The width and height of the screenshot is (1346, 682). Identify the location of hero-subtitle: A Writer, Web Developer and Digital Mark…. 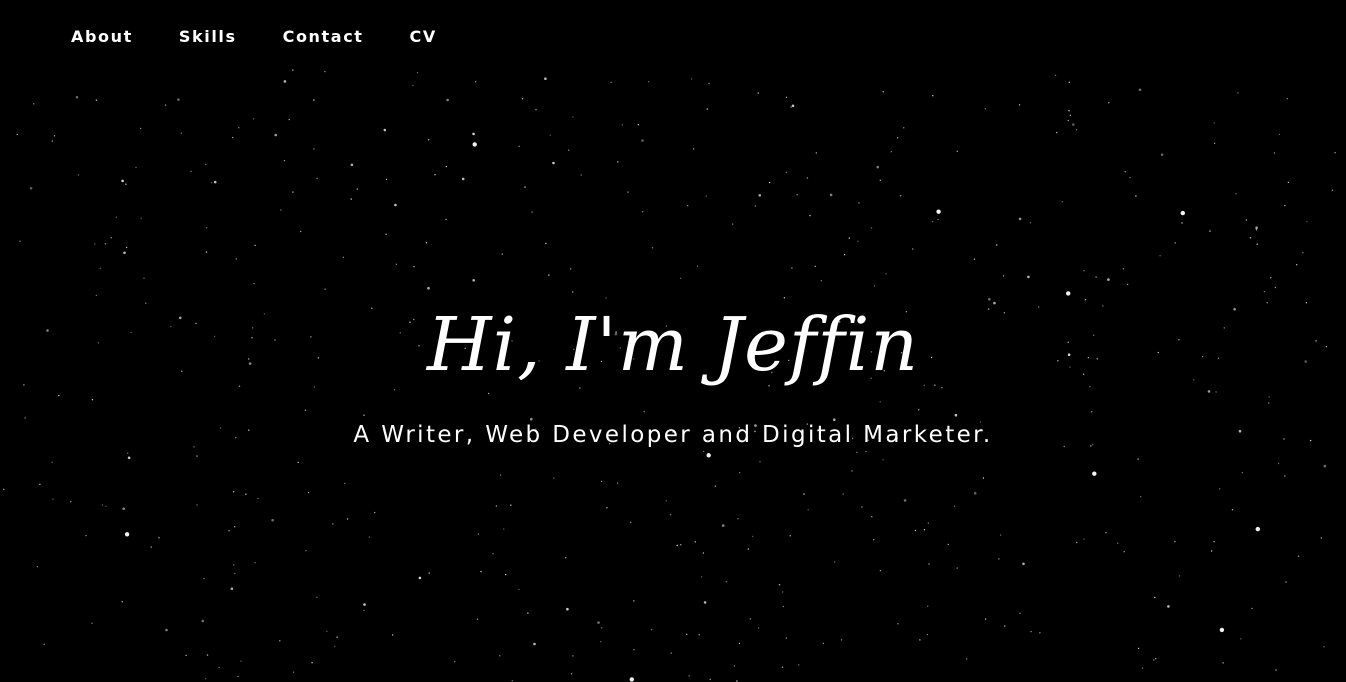
(673, 435).